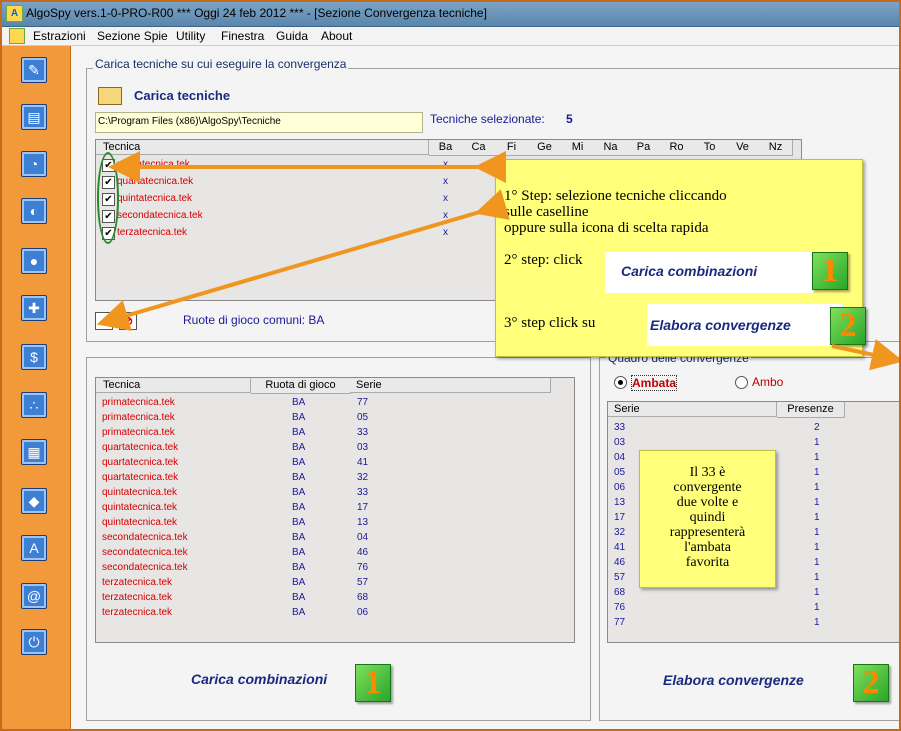  What do you see at coordinates (132, 36) in the screenshot?
I see `menu-sezione-spie: Sezione Spie` at bounding box center [132, 36].